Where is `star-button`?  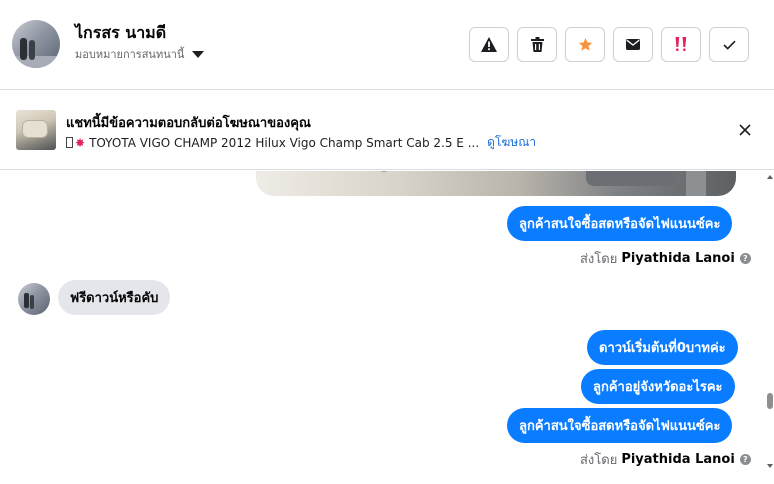
star-button is located at coordinates (585, 44).